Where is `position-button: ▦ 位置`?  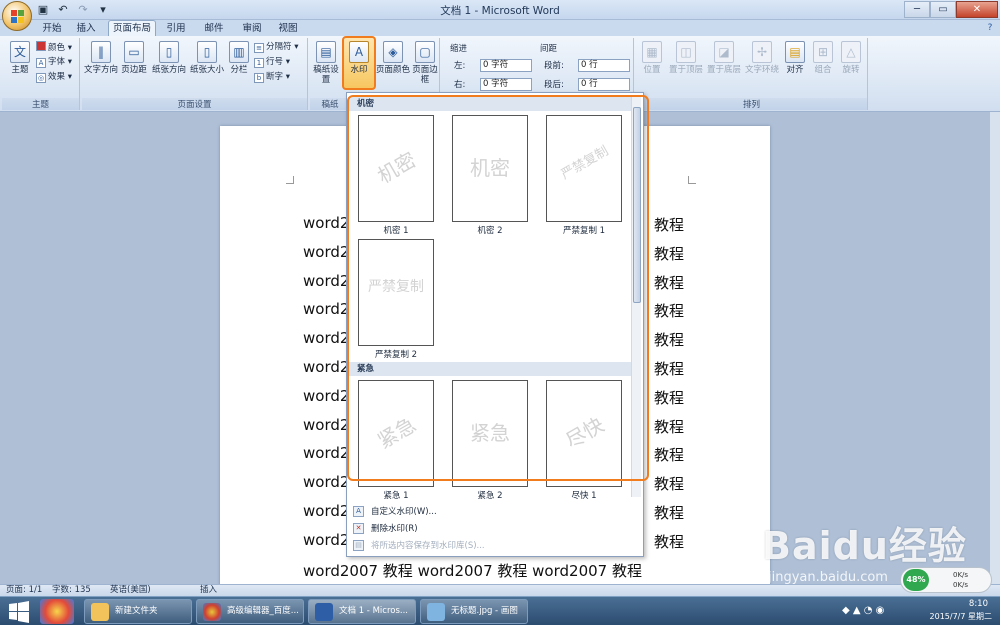
position-button: ▦ 位置 is located at coordinates (652, 58).